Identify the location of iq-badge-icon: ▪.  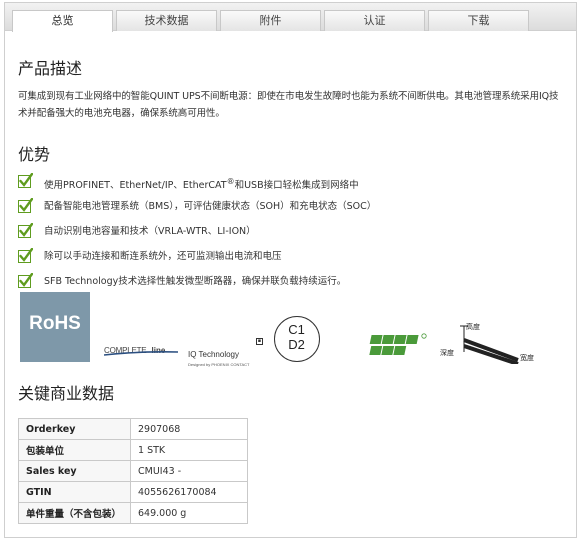
(259, 341).